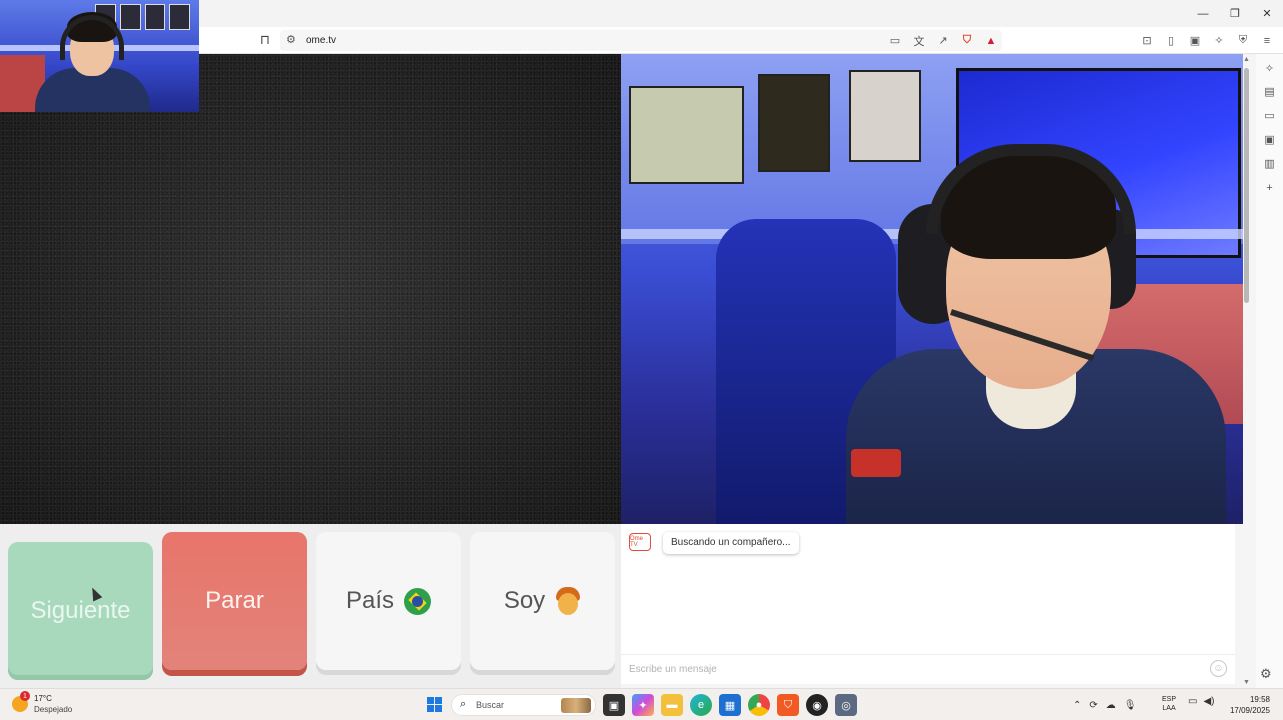 This screenshot has width=1283, height=720. I want to click on obs-icon: ◉, so click(817, 705).